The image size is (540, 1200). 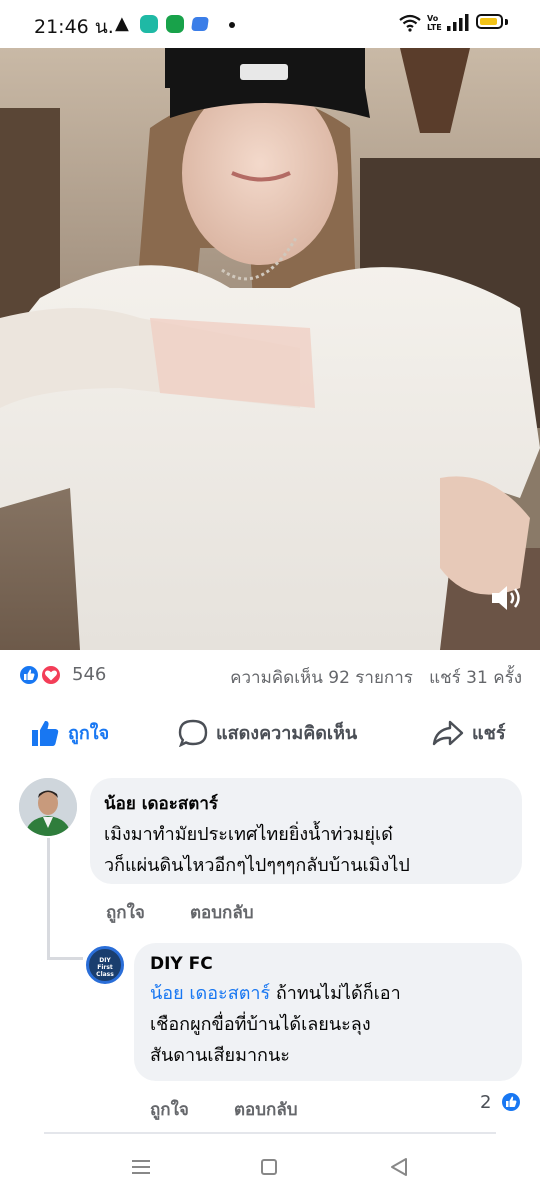 What do you see at coordinates (485, 1102) in the screenshot?
I see `comment-reaction-count: 2` at bounding box center [485, 1102].